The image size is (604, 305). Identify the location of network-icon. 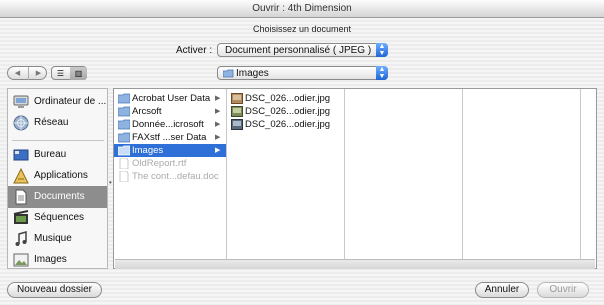
(21, 123).